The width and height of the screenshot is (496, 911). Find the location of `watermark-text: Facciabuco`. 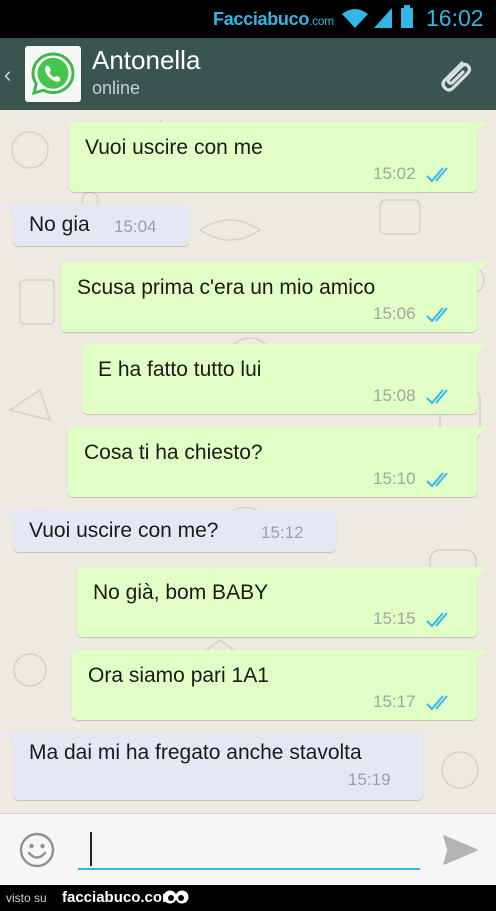

watermark-text: Facciabuco is located at coordinates (261, 19).